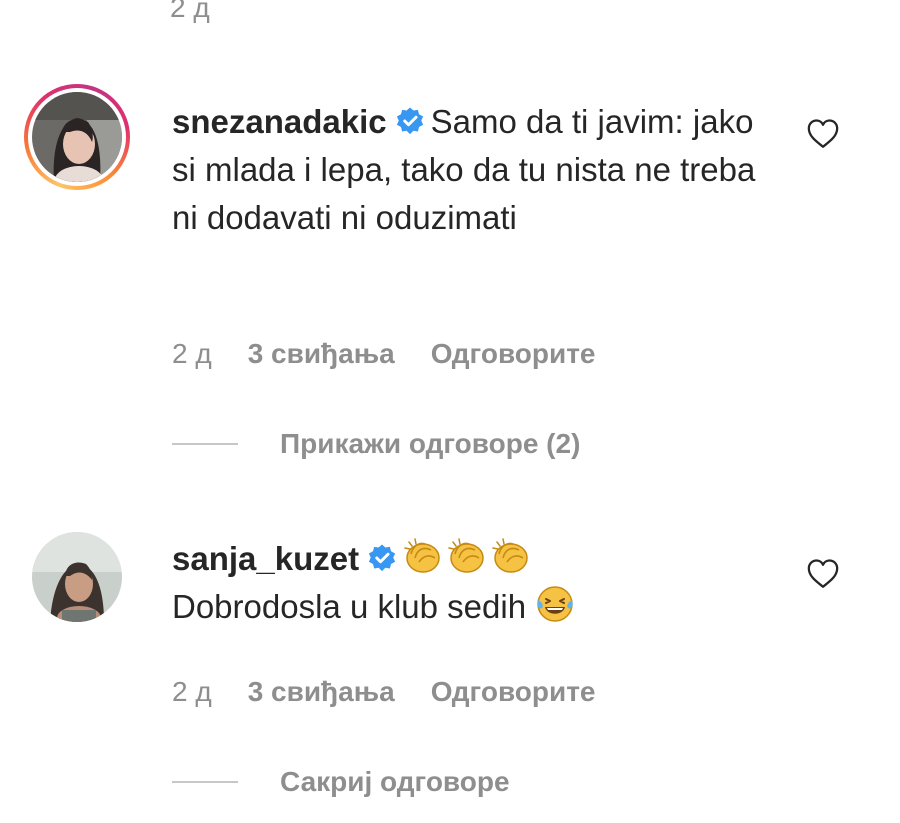 The image size is (900, 823). Describe the element at coordinates (349, 606) in the screenshot. I see `comment-text: Dobrodosla u klub sedih` at that location.